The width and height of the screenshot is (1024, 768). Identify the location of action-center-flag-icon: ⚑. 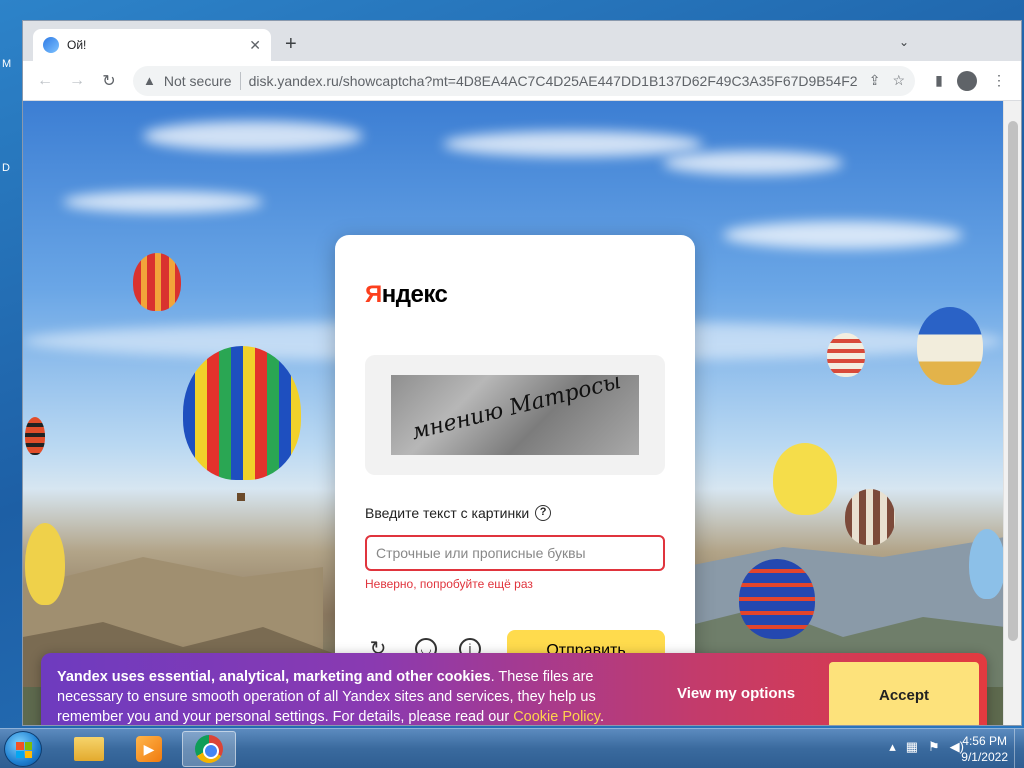
(934, 747).